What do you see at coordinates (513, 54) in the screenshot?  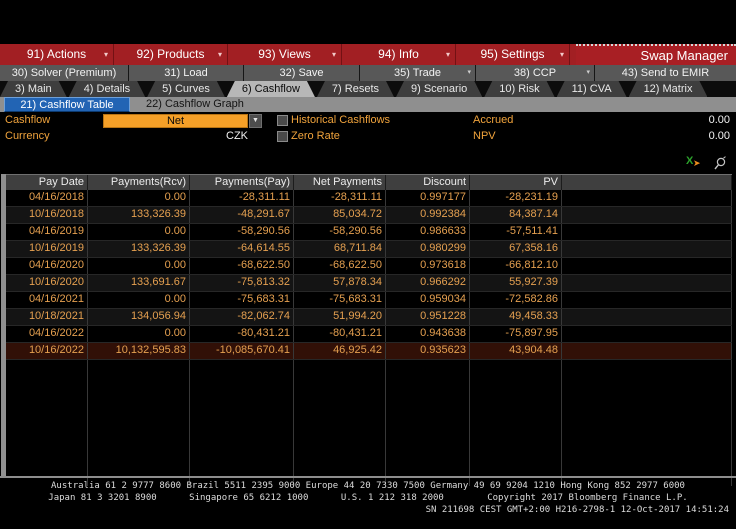 I see `menu-item: 95) Settings ▾` at bounding box center [513, 54].